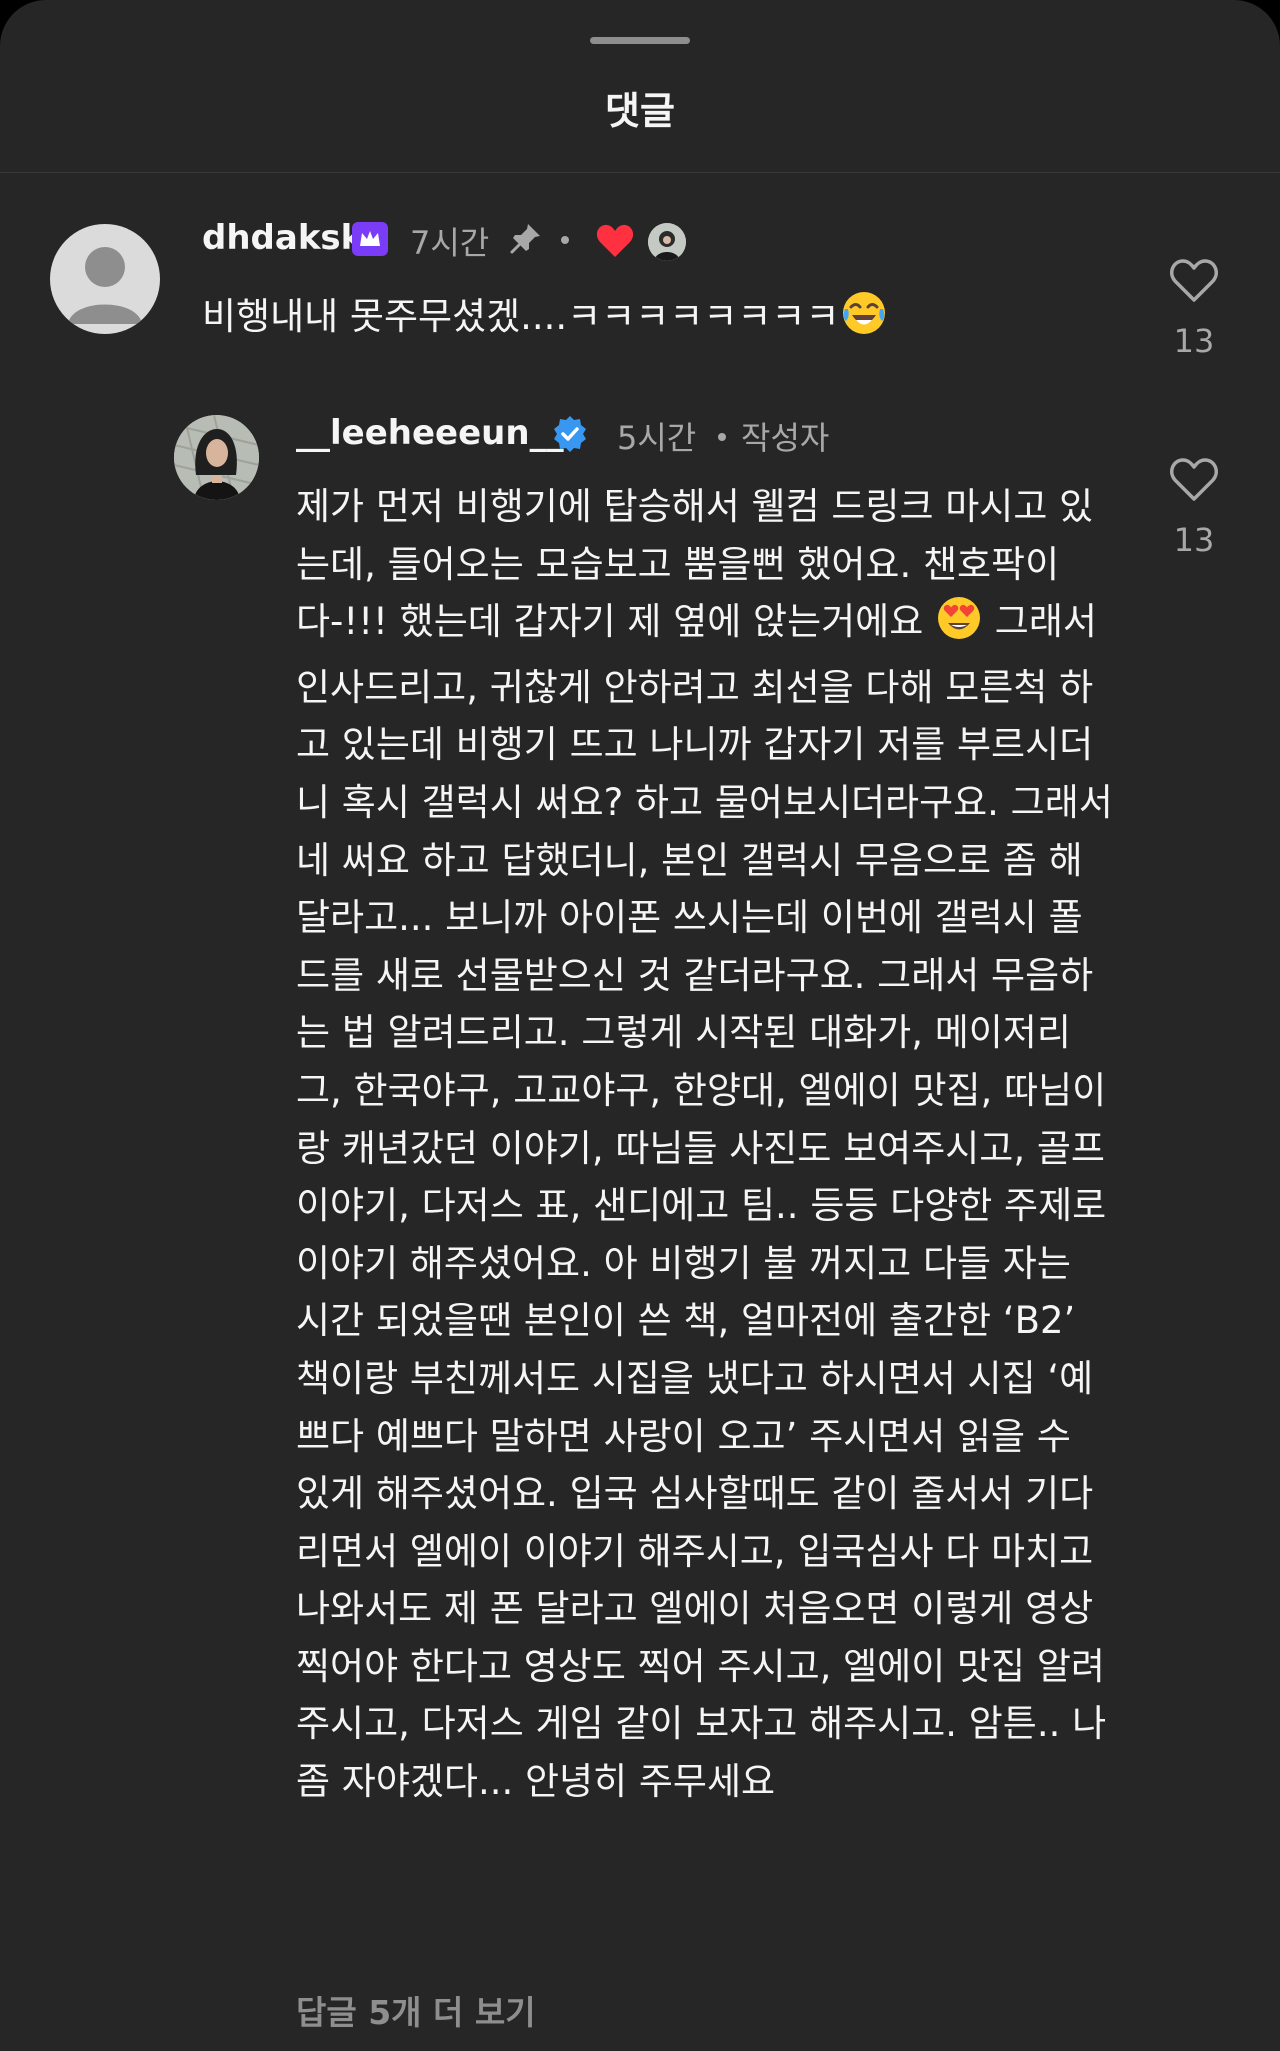  I want to click on sheet-title: 댓글, so click(640, 111).